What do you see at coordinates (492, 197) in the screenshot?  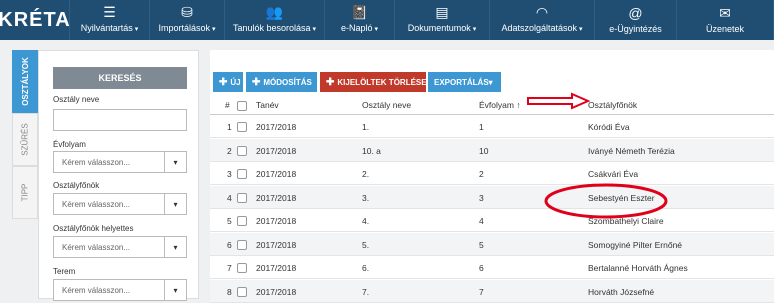 I see `table-row: 4 2017/2018 3. 3 Sebestyén Eszter` at bounding box center [492, 197].